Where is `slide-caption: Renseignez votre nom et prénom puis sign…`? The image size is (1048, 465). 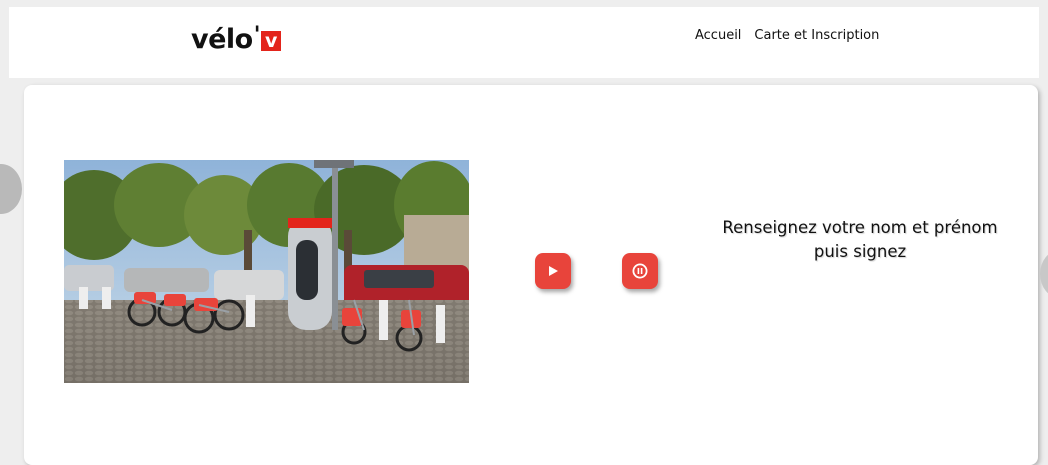
slide-caption: Renseignez votre nom et prénom puis sign… is located at coordinates (860, 239).